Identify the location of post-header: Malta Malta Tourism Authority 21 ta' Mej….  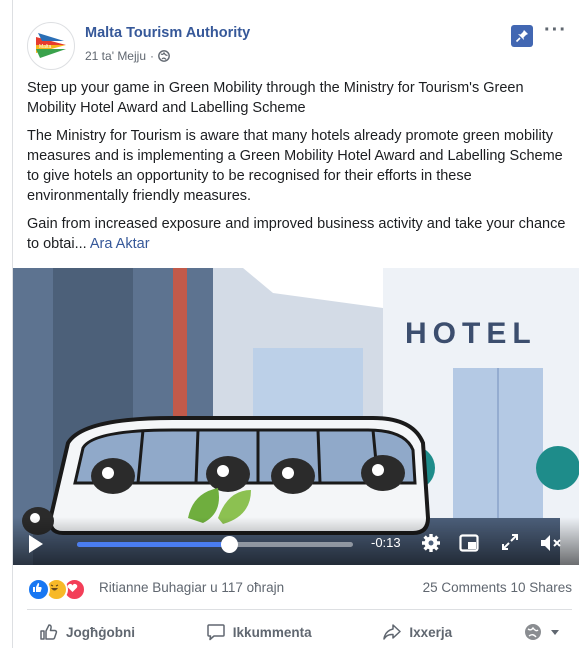
(297, 44).